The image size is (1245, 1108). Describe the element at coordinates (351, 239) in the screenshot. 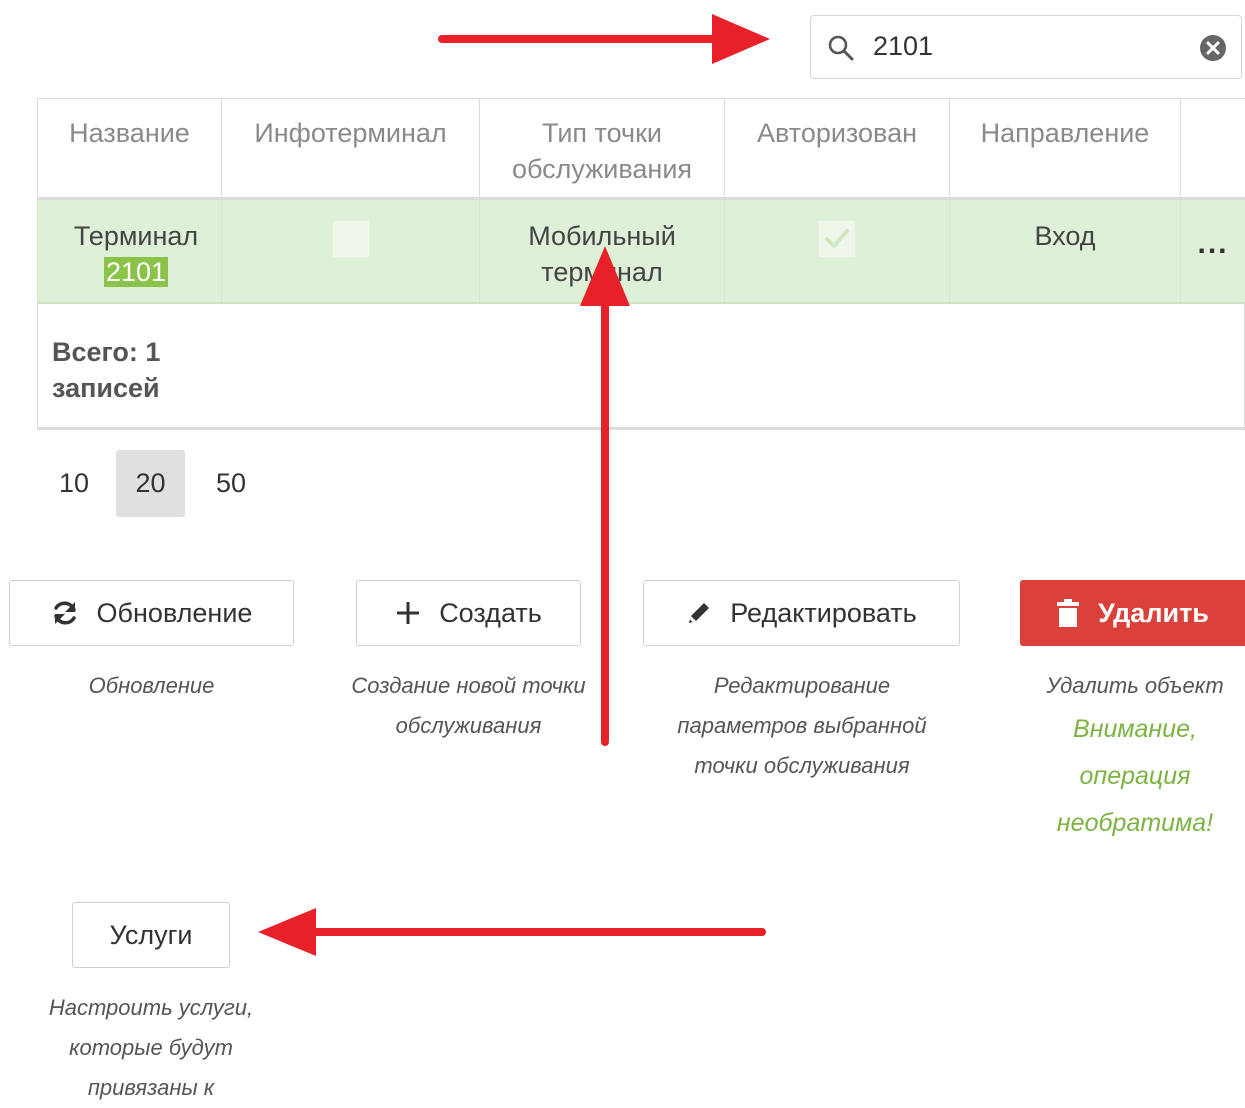

I see `infoterminal-checkbox` at that location.